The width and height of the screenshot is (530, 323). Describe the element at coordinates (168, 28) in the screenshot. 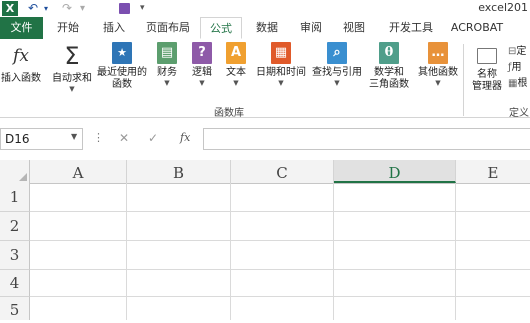

I see `tab-page-layout: 页面布局` at that location.